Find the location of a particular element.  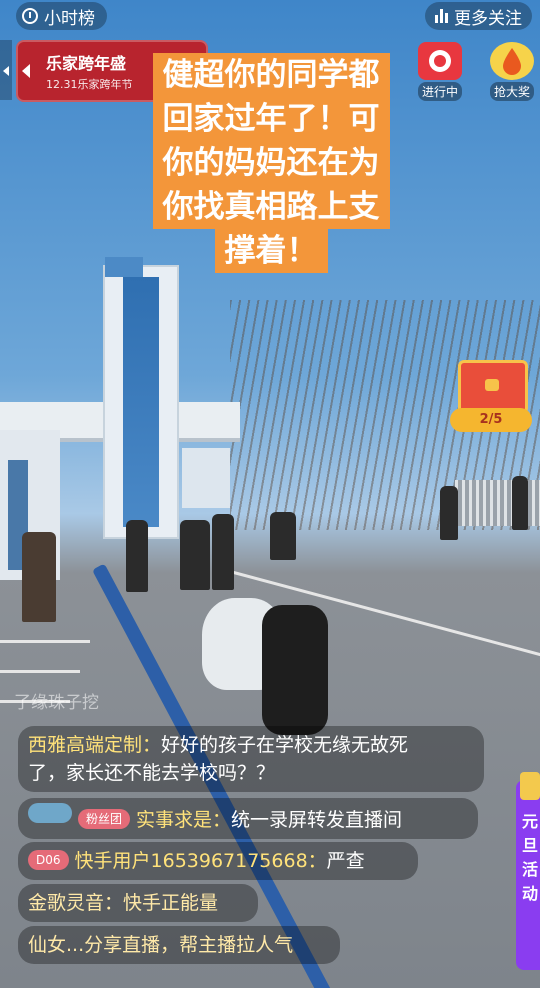

comment-text: 快手正能量 is located at coordinates (171, 903).